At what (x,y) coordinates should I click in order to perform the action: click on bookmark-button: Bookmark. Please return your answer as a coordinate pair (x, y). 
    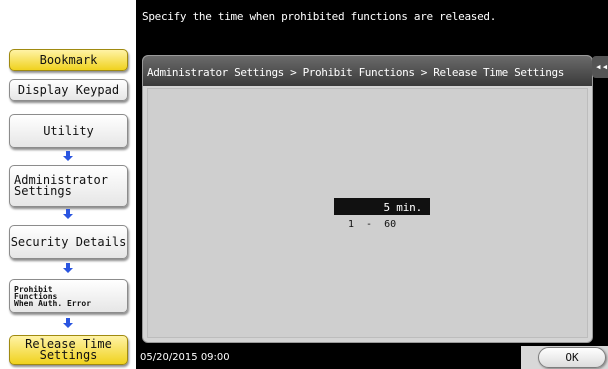
    Looking at the image, I should click on (68, 60).